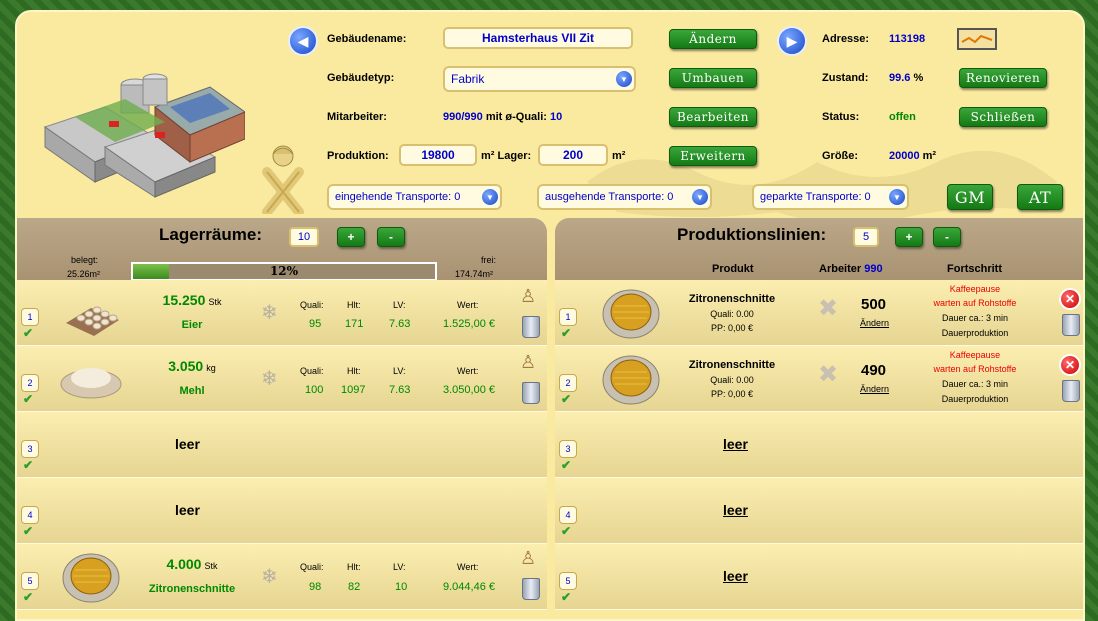  Describe the element at coordinates (502, 117) in the screenshot. I see `staff-value-group: 990/990 mit ø-Quali: 10` at that location.